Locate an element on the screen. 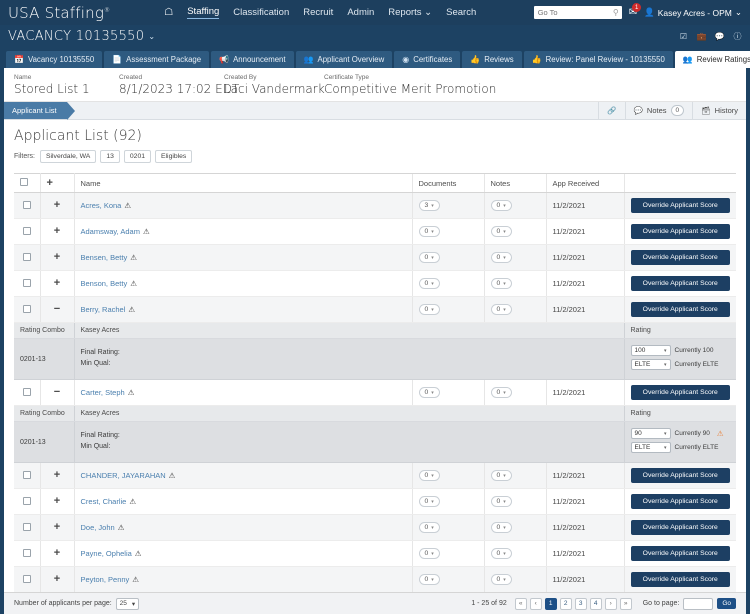 Image resolution: width=750 pixels, height=614 pixels. applicant-name-link: Payne, Ophelia is located at coordinates (106, 553).